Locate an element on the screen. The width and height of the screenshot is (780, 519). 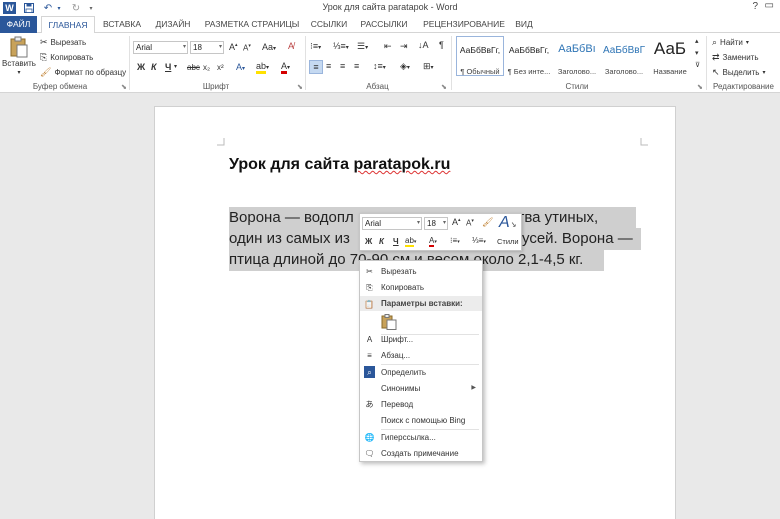
cut-button: ✂ Вырезать is located at coordinates (63, 42).